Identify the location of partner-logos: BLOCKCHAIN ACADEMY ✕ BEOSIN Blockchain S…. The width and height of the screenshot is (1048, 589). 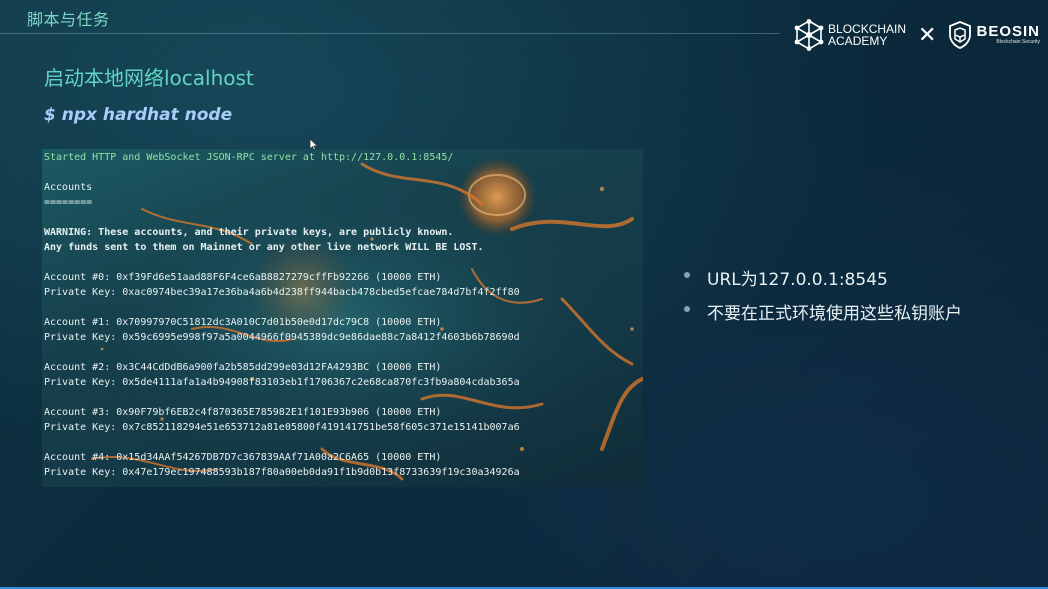
(917, 35).